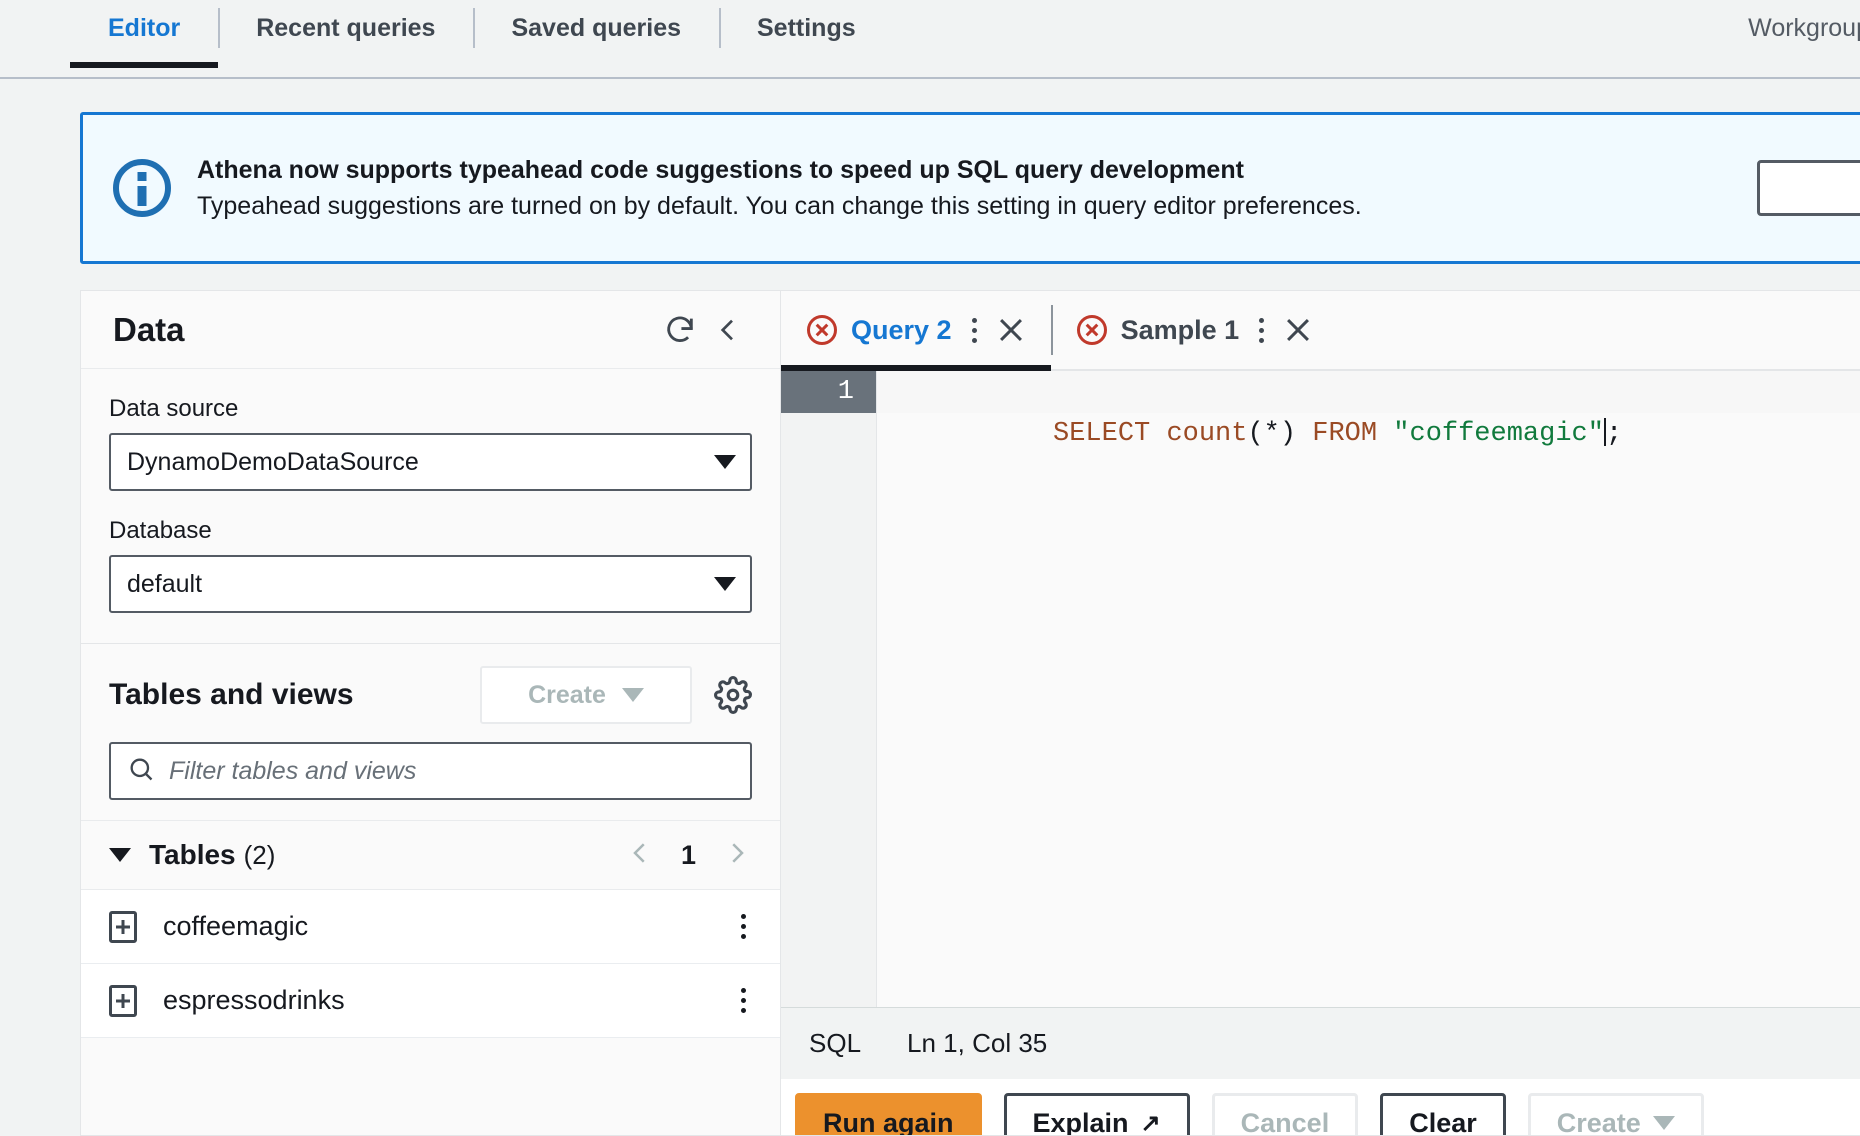 Image resolution: width=1860 pixels, height=1136 pixels. I want to click on query-tab-sample-1: Sample 1, so click(1194, 330).